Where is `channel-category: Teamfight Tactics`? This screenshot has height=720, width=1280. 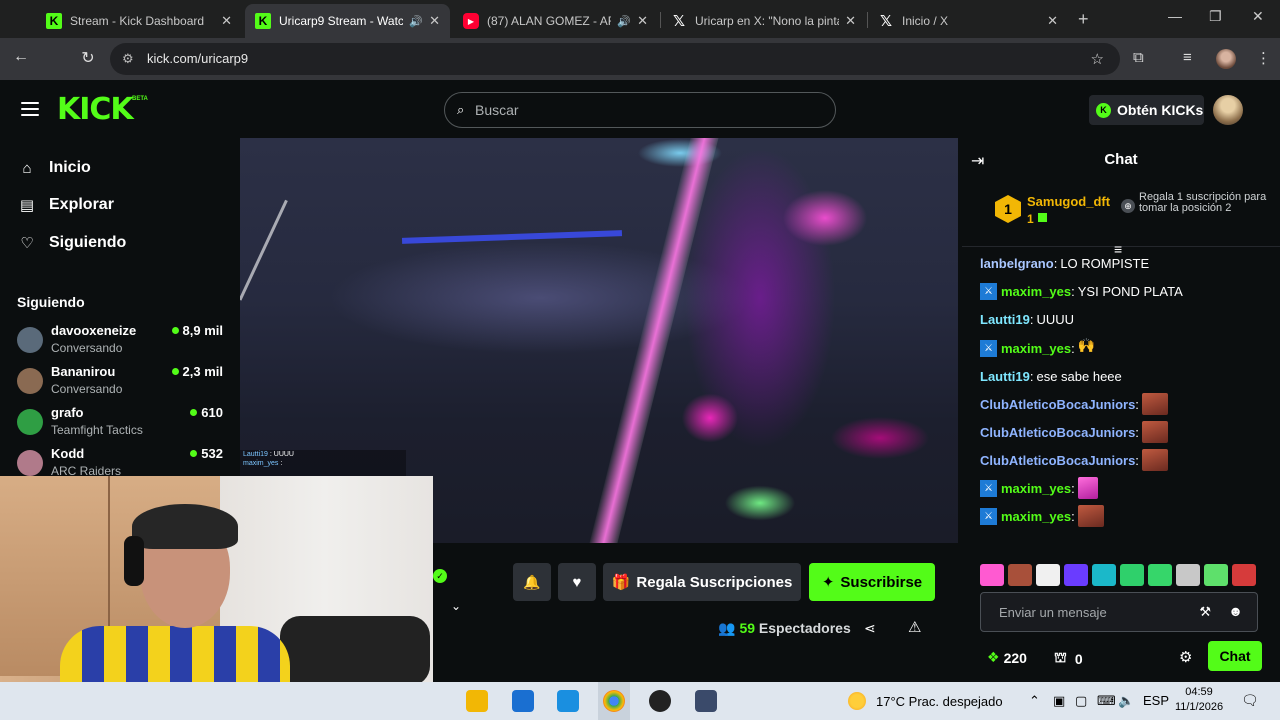 channel-category: Teamfight Tactics is located at coordinates (97, 430).